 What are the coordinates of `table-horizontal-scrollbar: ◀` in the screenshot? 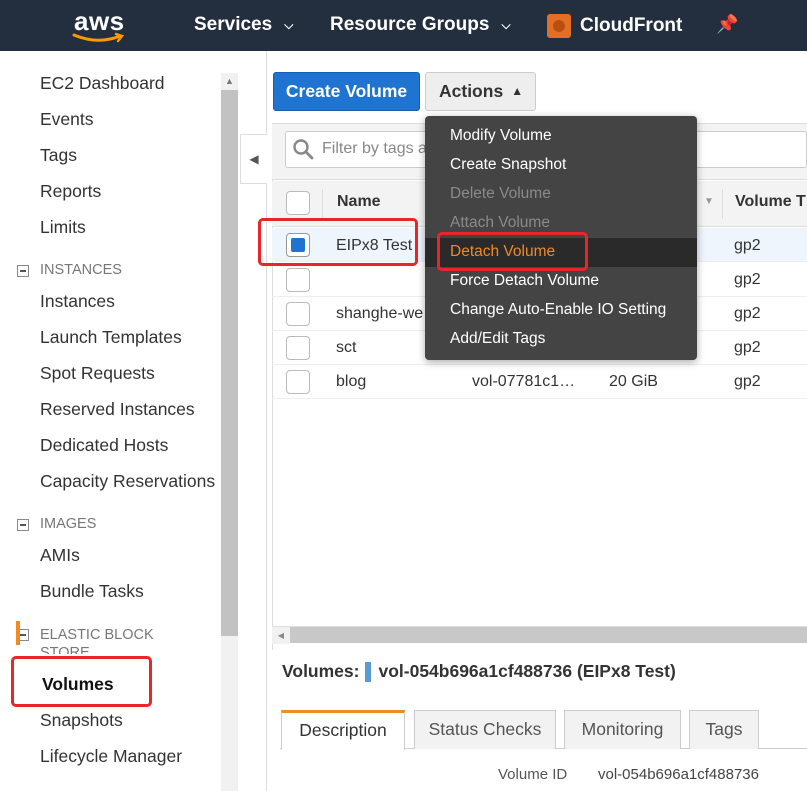 It's located at (539, 635).